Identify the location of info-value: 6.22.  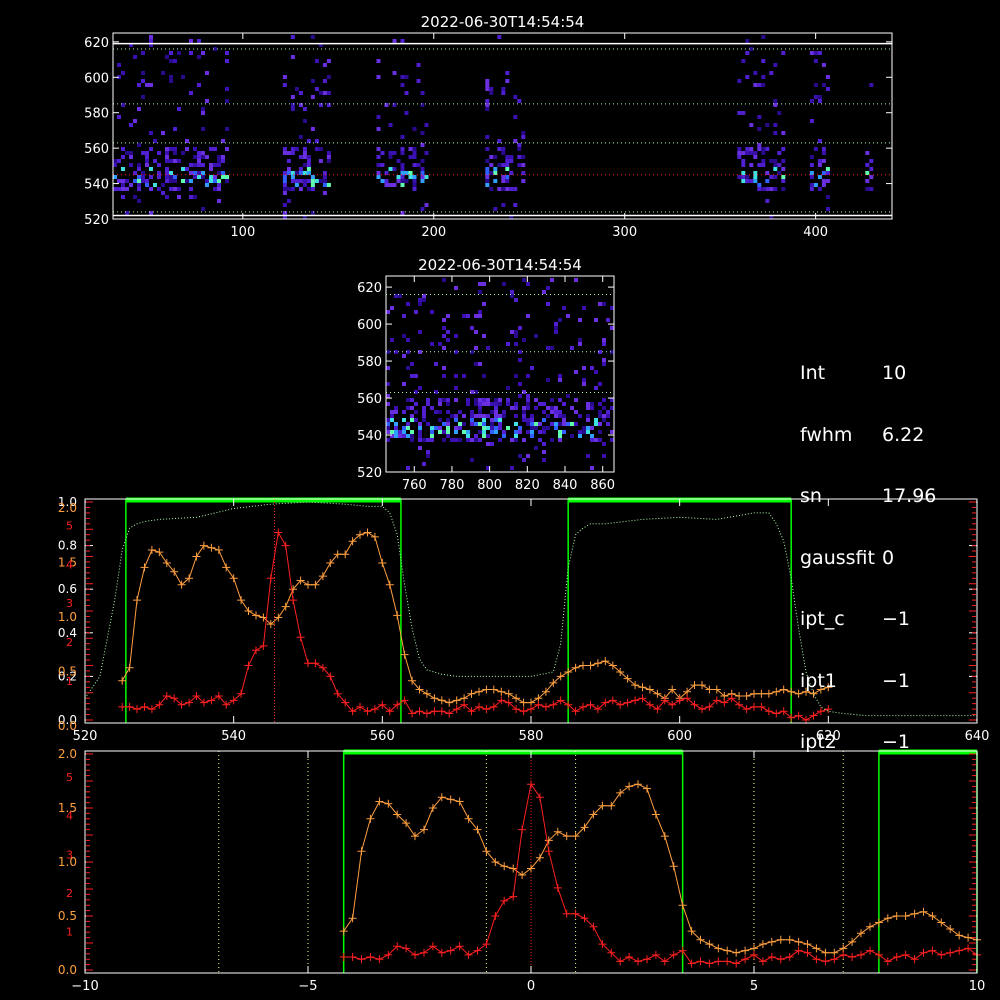
(903, 434).